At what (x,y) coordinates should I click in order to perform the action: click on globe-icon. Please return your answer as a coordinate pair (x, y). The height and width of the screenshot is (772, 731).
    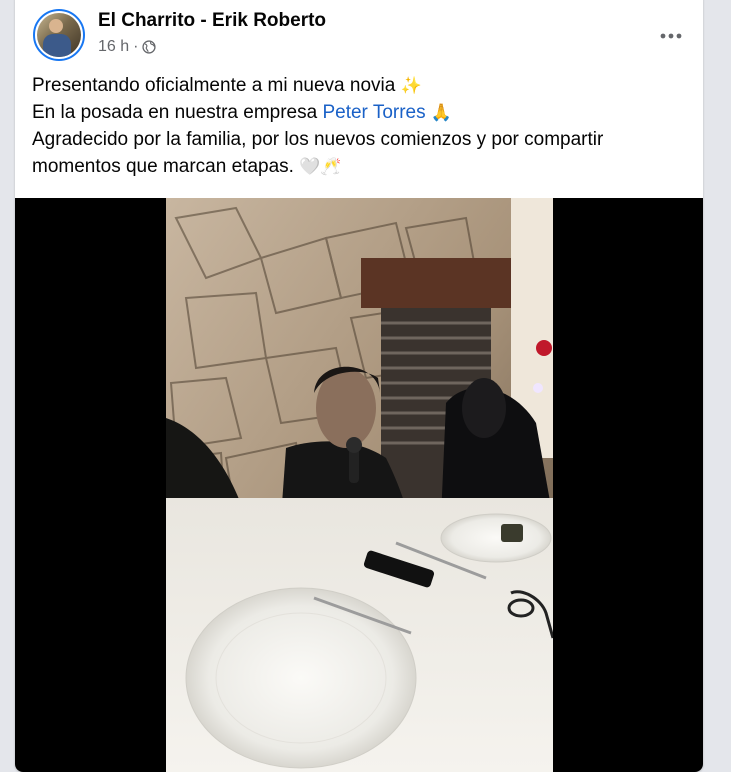
    Looking at the image, I should click on (149, 47).